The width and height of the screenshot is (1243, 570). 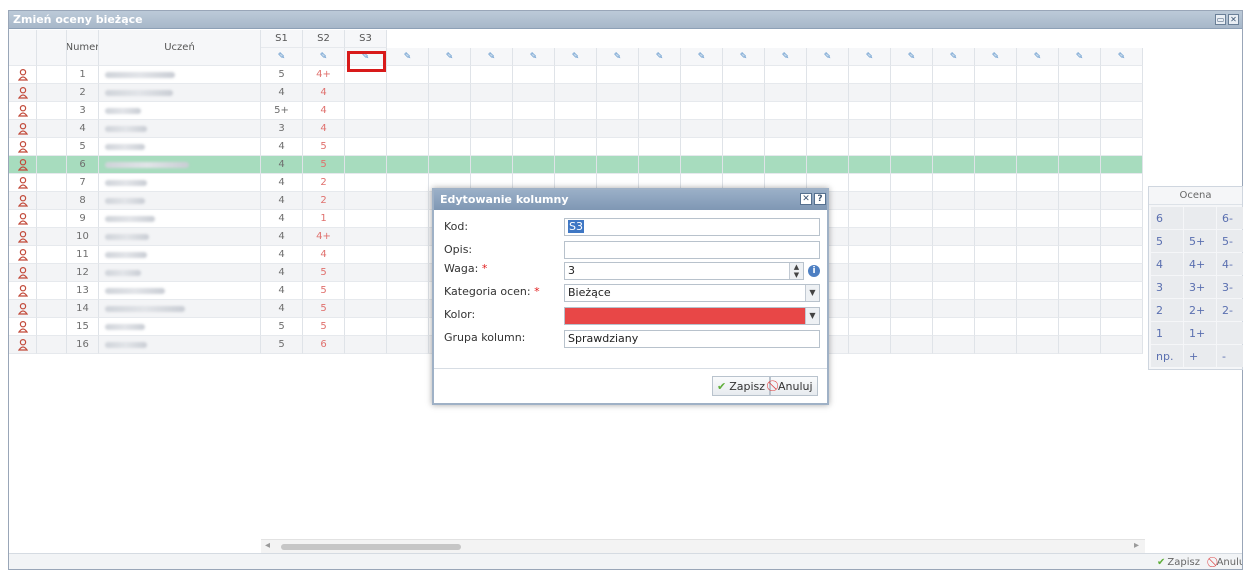 I want to click on grade-option-button: 6, so click(x=1167, y=218).